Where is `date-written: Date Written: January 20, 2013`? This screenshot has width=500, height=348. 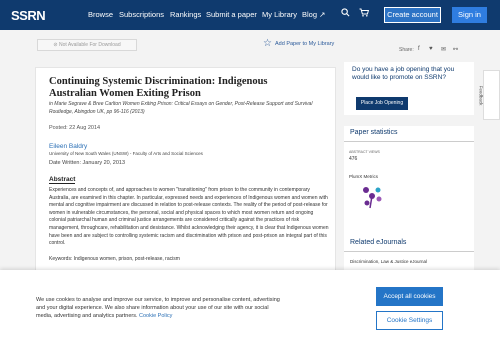 date-written: Date Written: January 20, 2013 is located at coordinates (87, 163).